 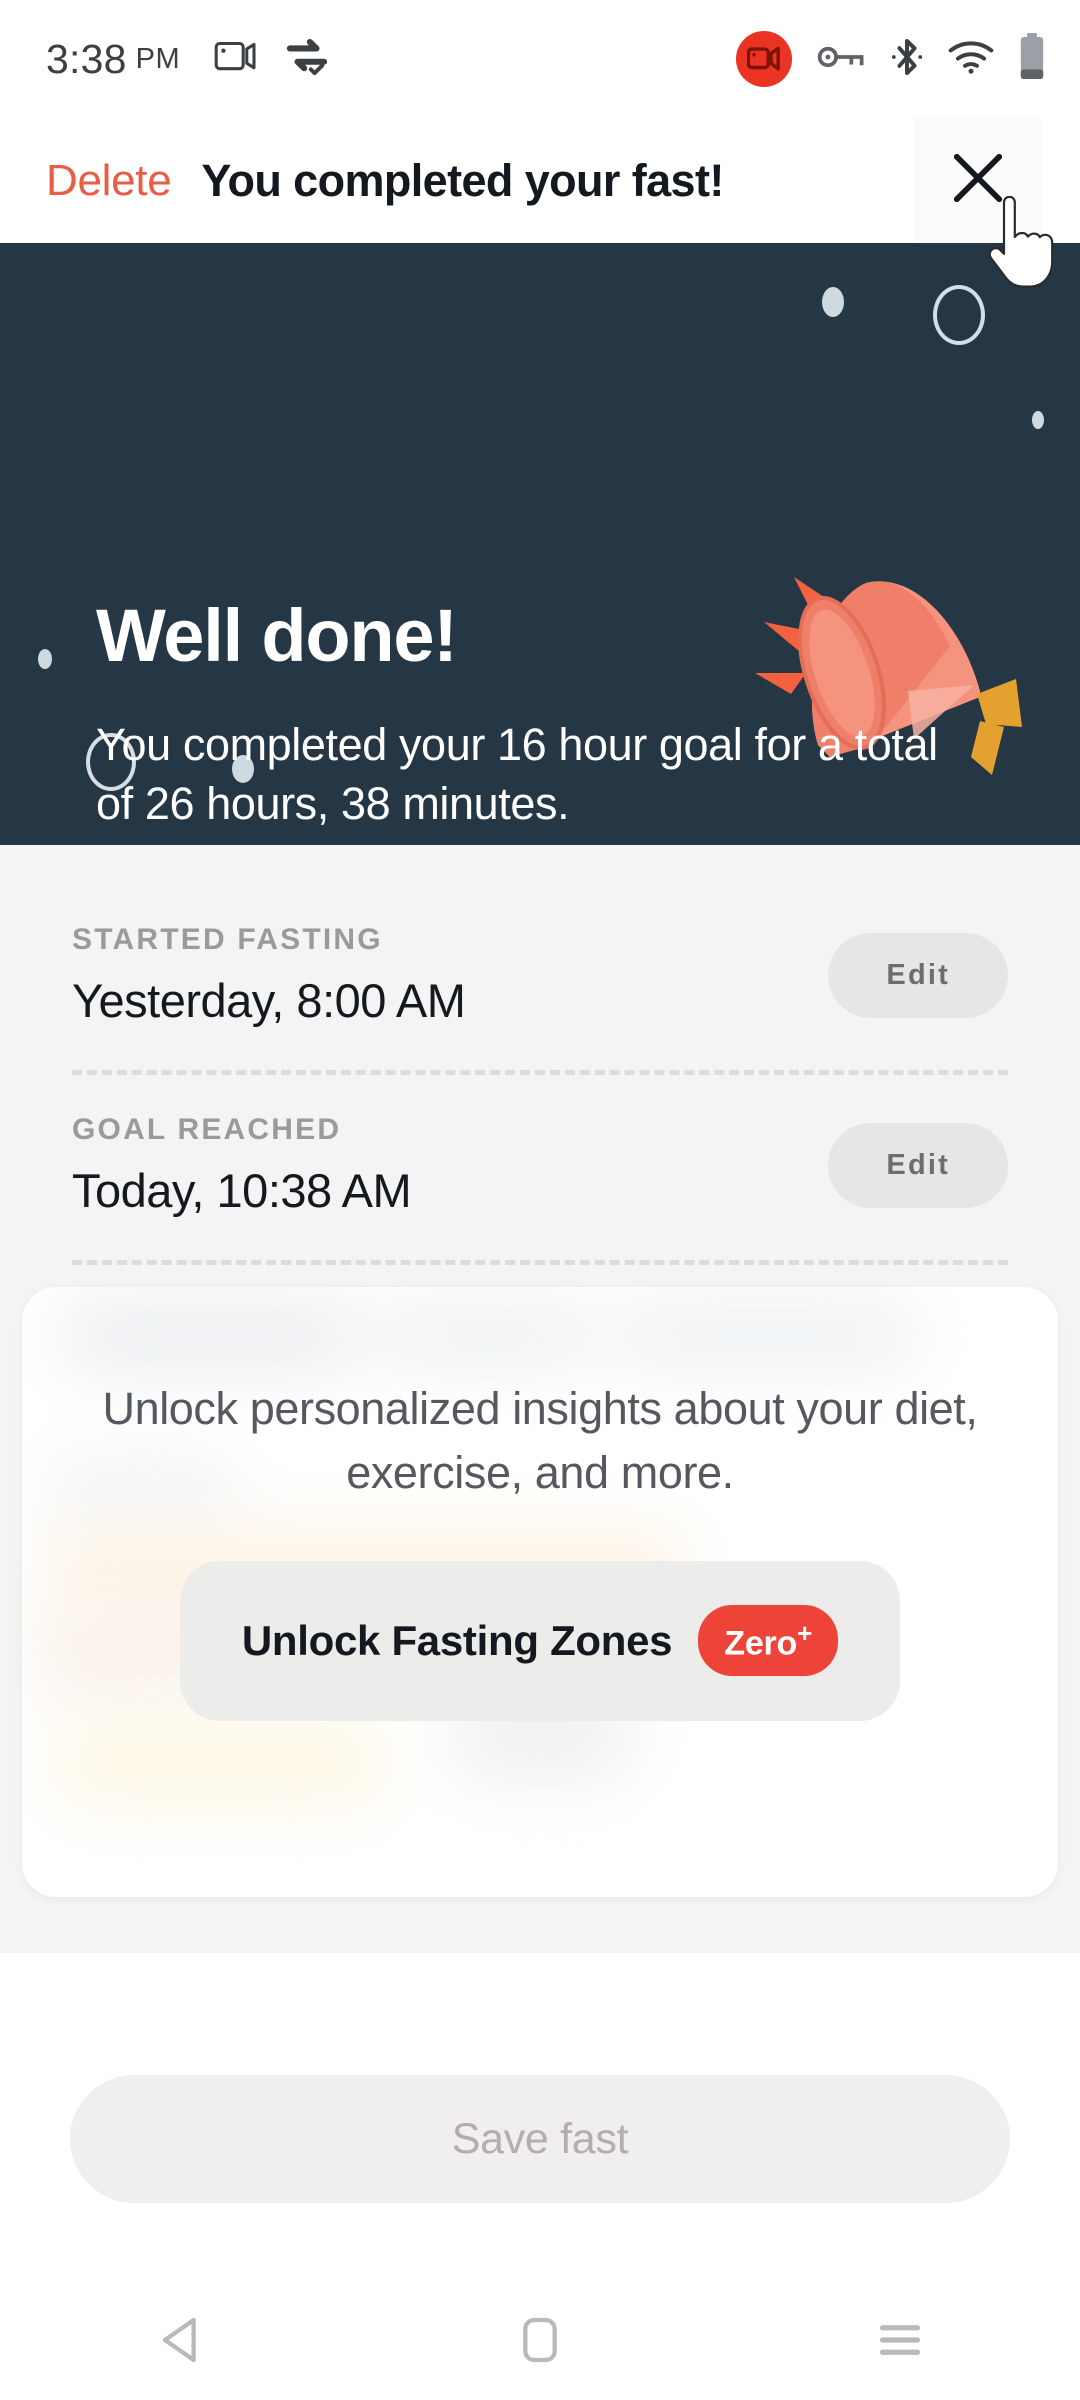 I want to click on zero-badge-plus: +, so click(x=805, y=1633).